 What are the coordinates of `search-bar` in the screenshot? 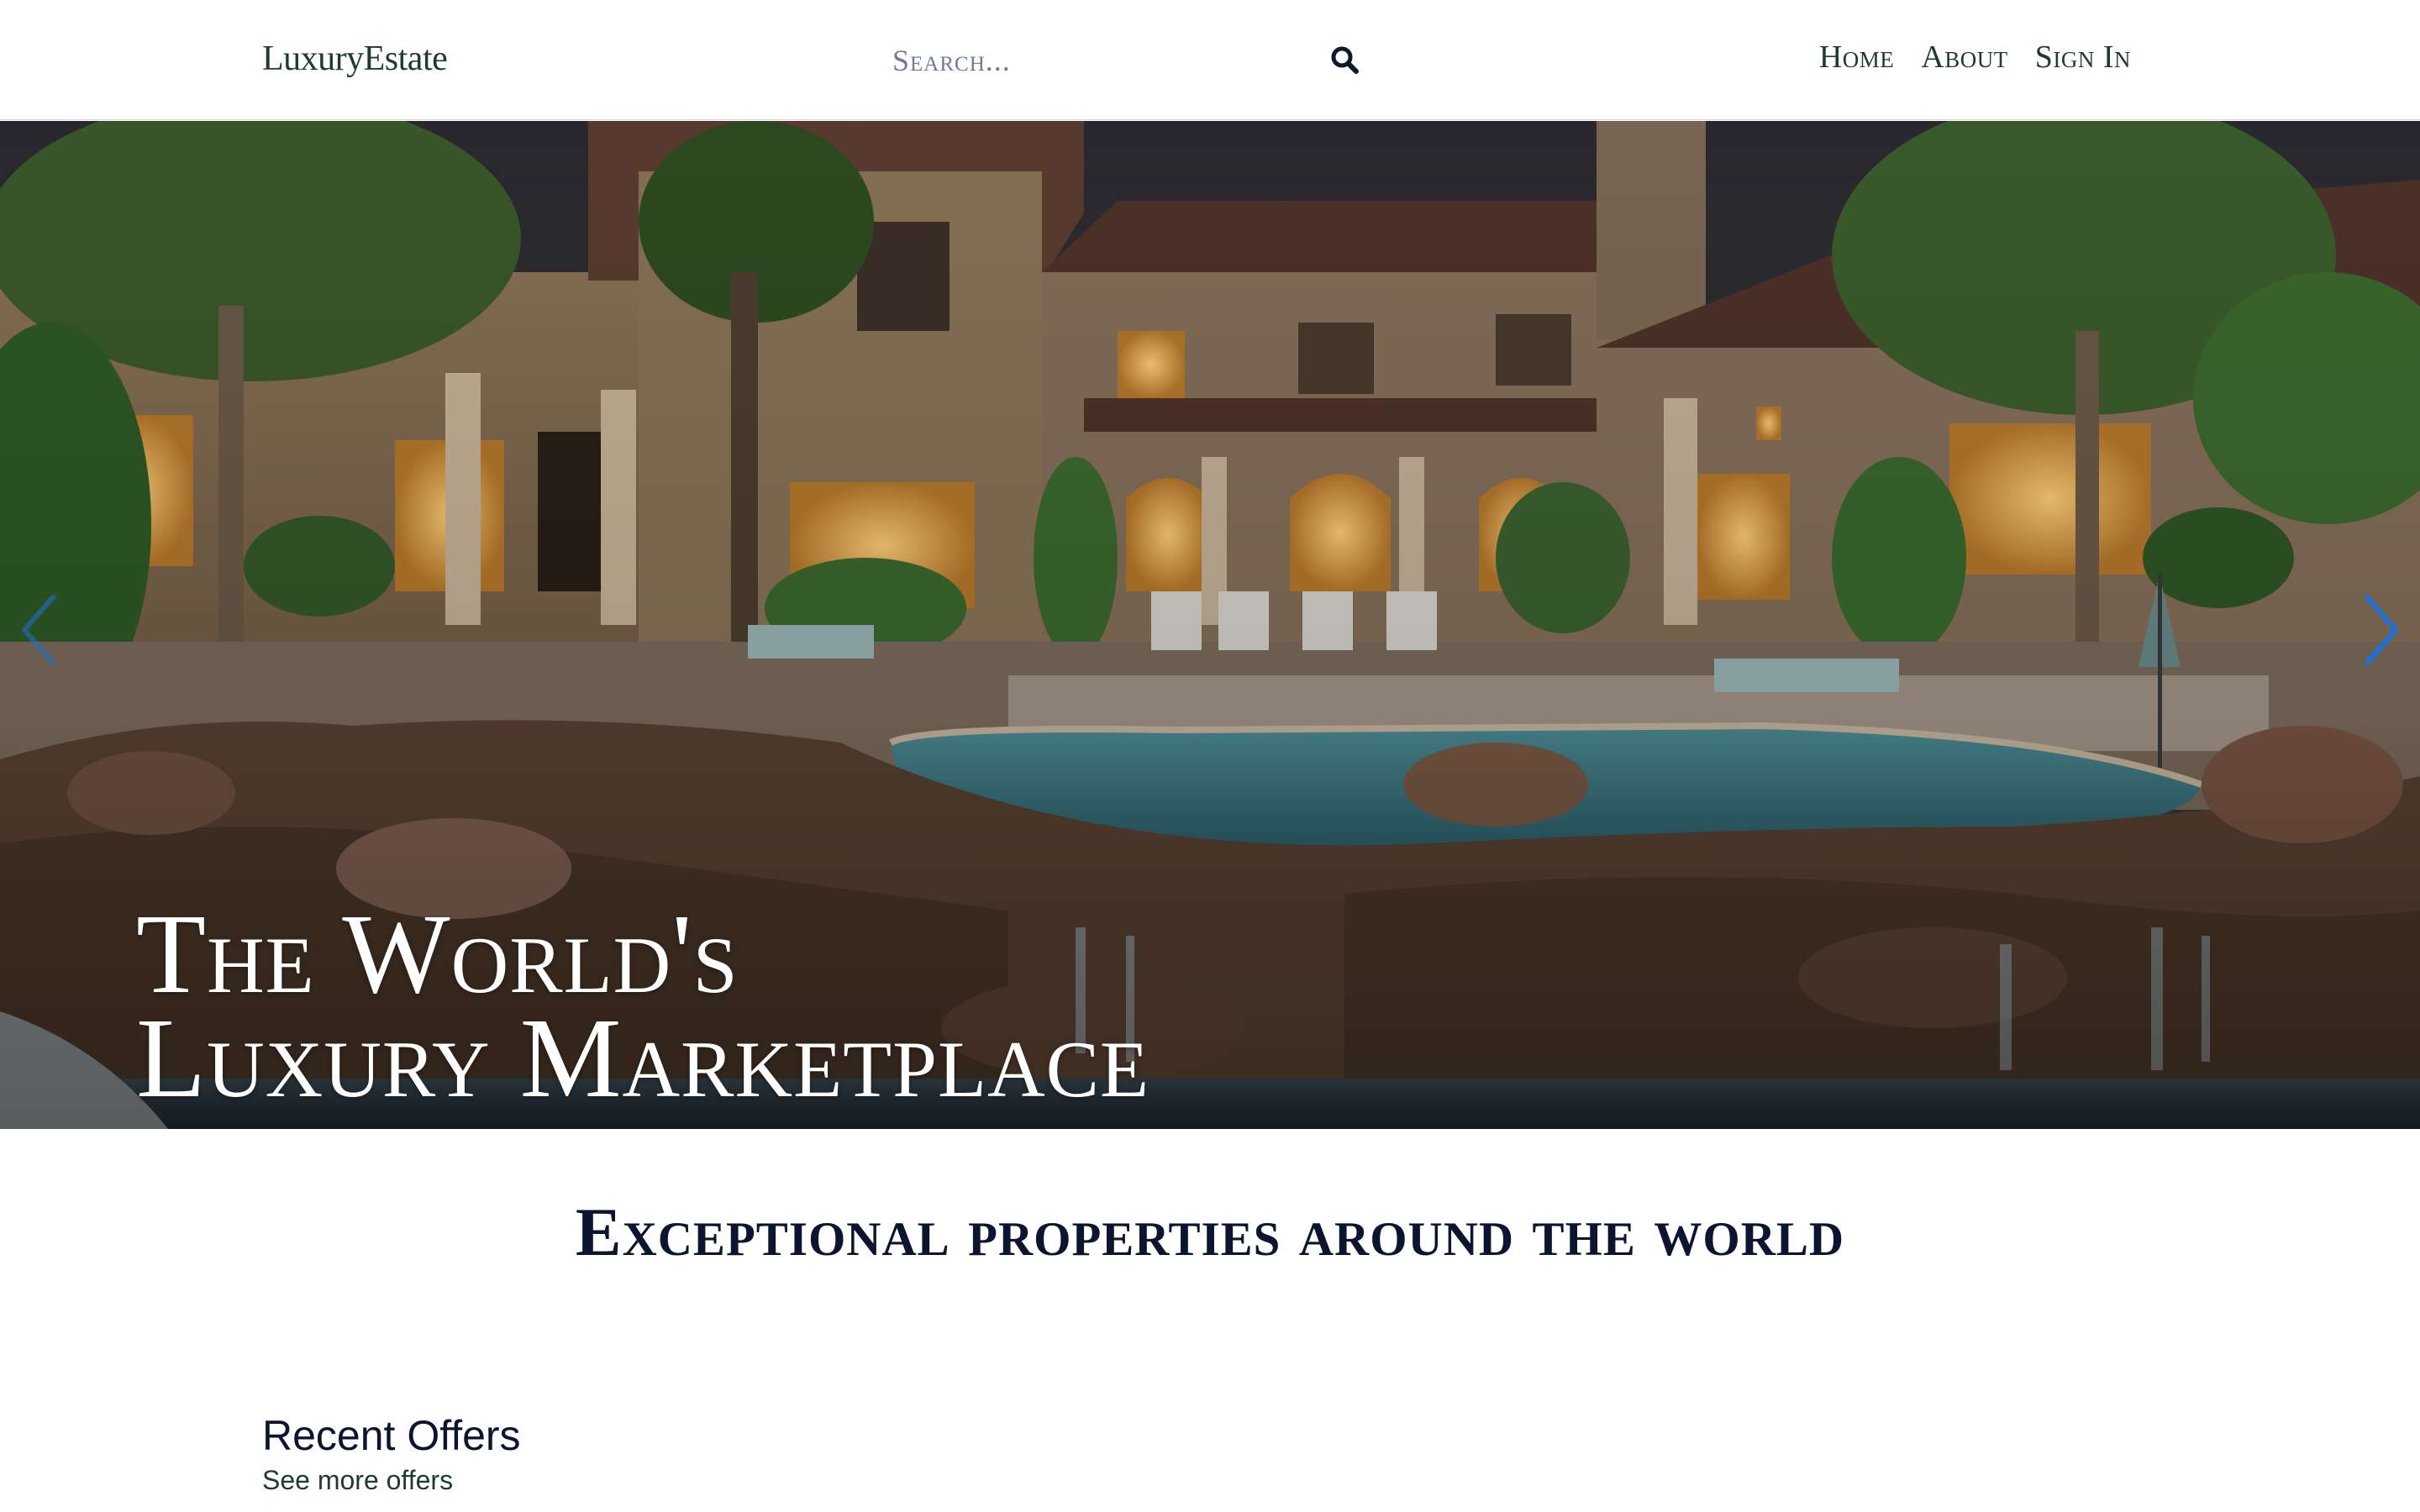 It's located at (1132, 60).